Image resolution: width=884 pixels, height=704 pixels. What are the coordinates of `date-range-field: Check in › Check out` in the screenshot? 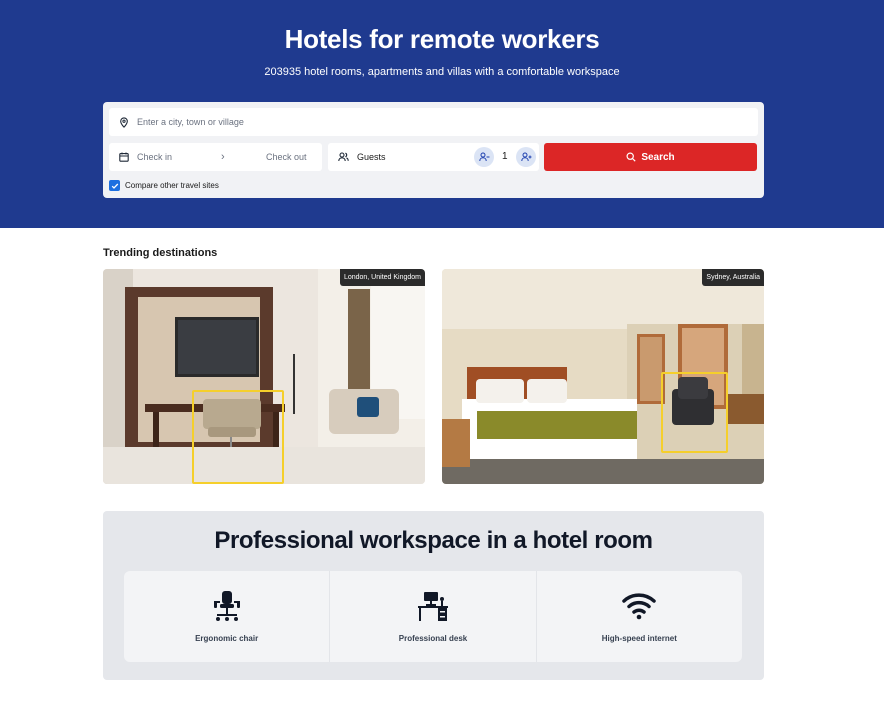 It's located at (215, 157).